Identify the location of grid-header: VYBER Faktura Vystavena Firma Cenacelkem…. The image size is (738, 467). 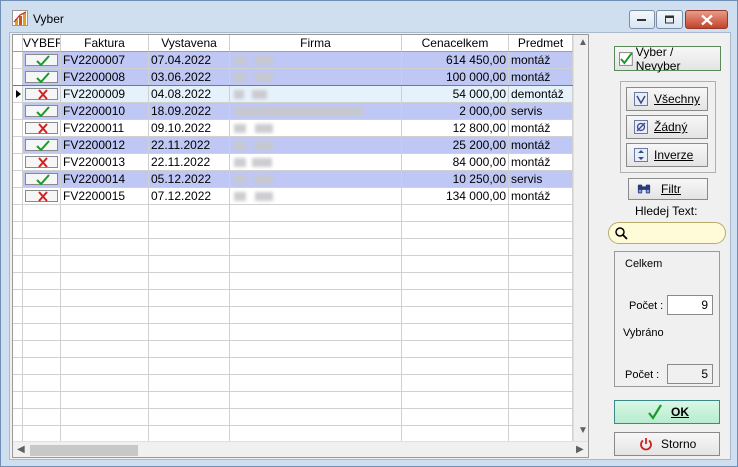
(293, 43).